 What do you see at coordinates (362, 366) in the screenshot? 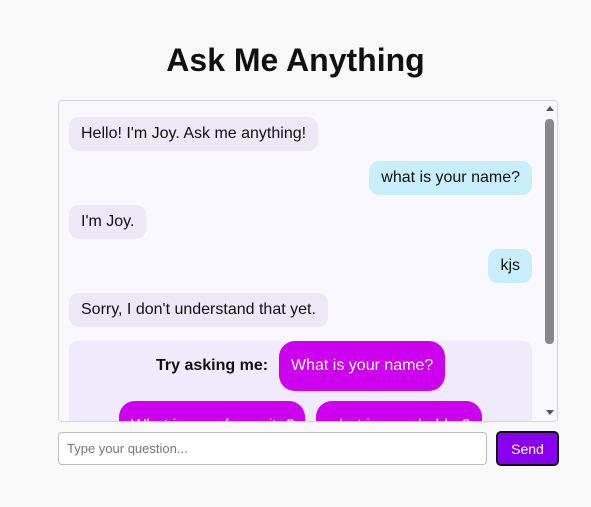
I see `suggestion-chip-name: What is your name?` at bounding box center [362, 366].